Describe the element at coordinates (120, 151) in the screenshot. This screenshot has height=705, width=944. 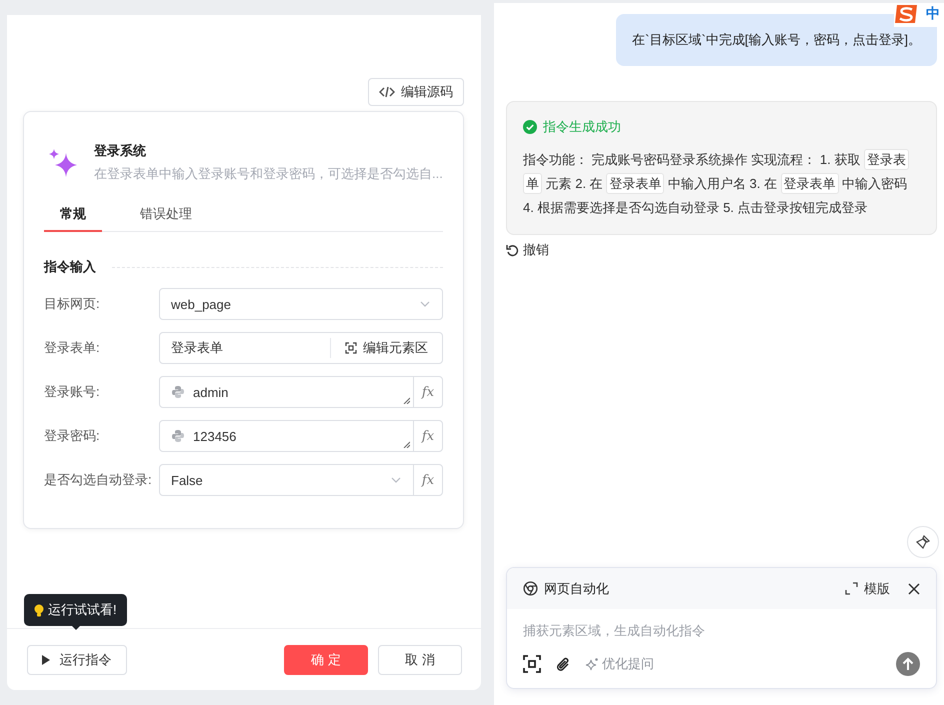
I see `card-title: 登录系统` at that location.